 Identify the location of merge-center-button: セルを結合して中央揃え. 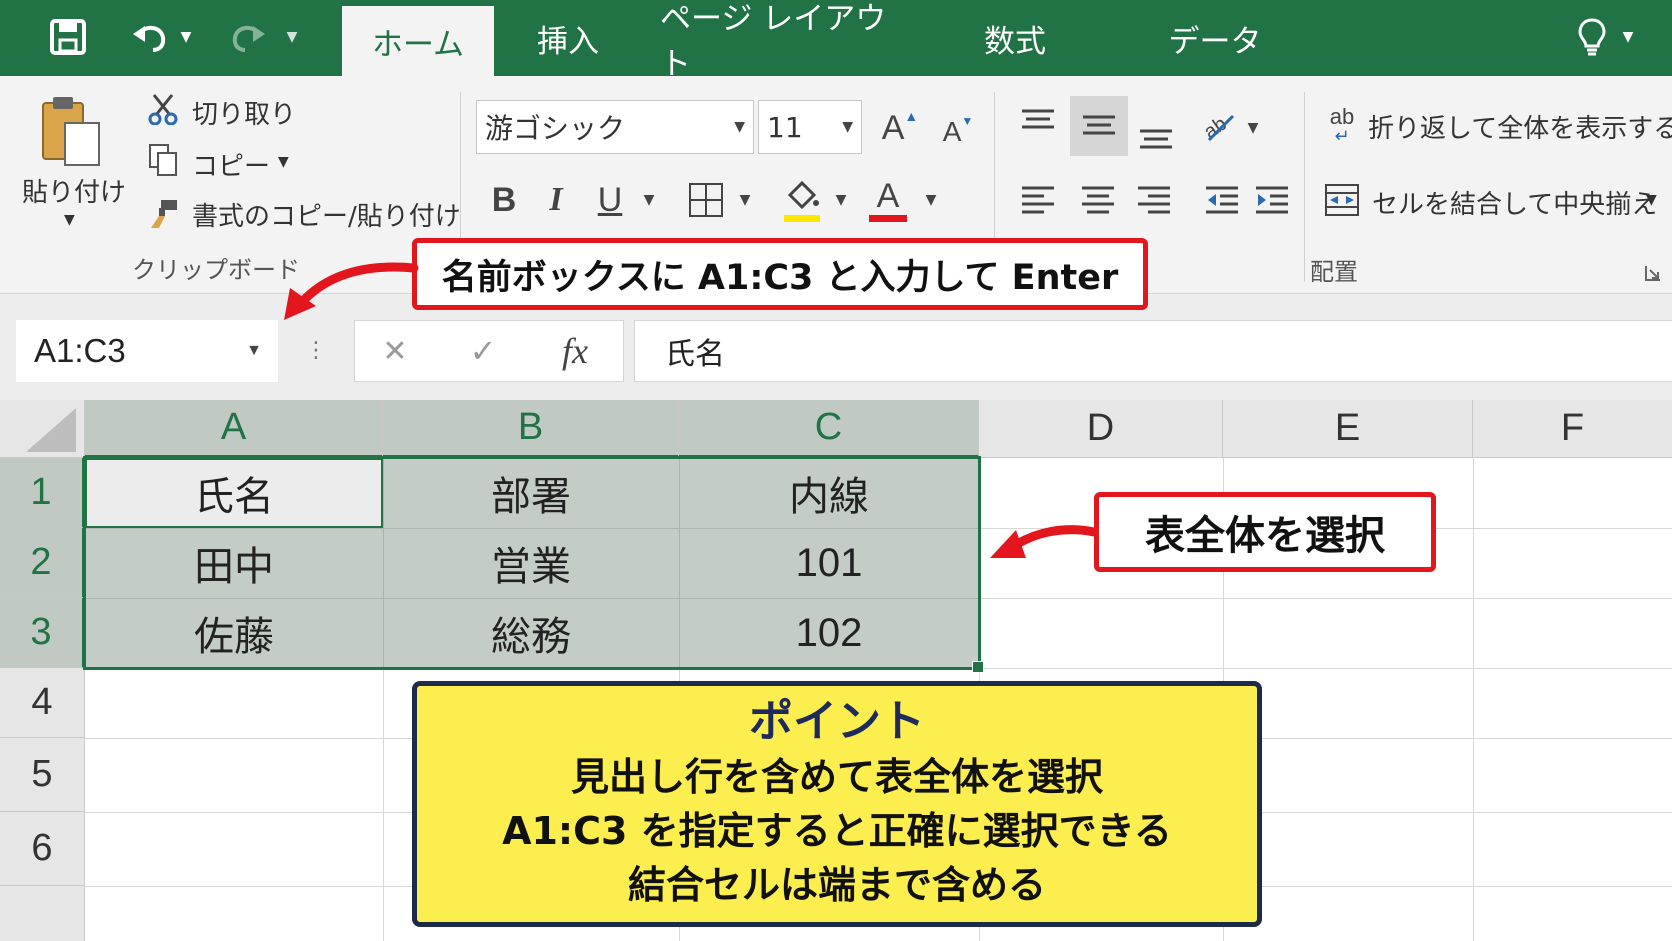
(1514, 202).